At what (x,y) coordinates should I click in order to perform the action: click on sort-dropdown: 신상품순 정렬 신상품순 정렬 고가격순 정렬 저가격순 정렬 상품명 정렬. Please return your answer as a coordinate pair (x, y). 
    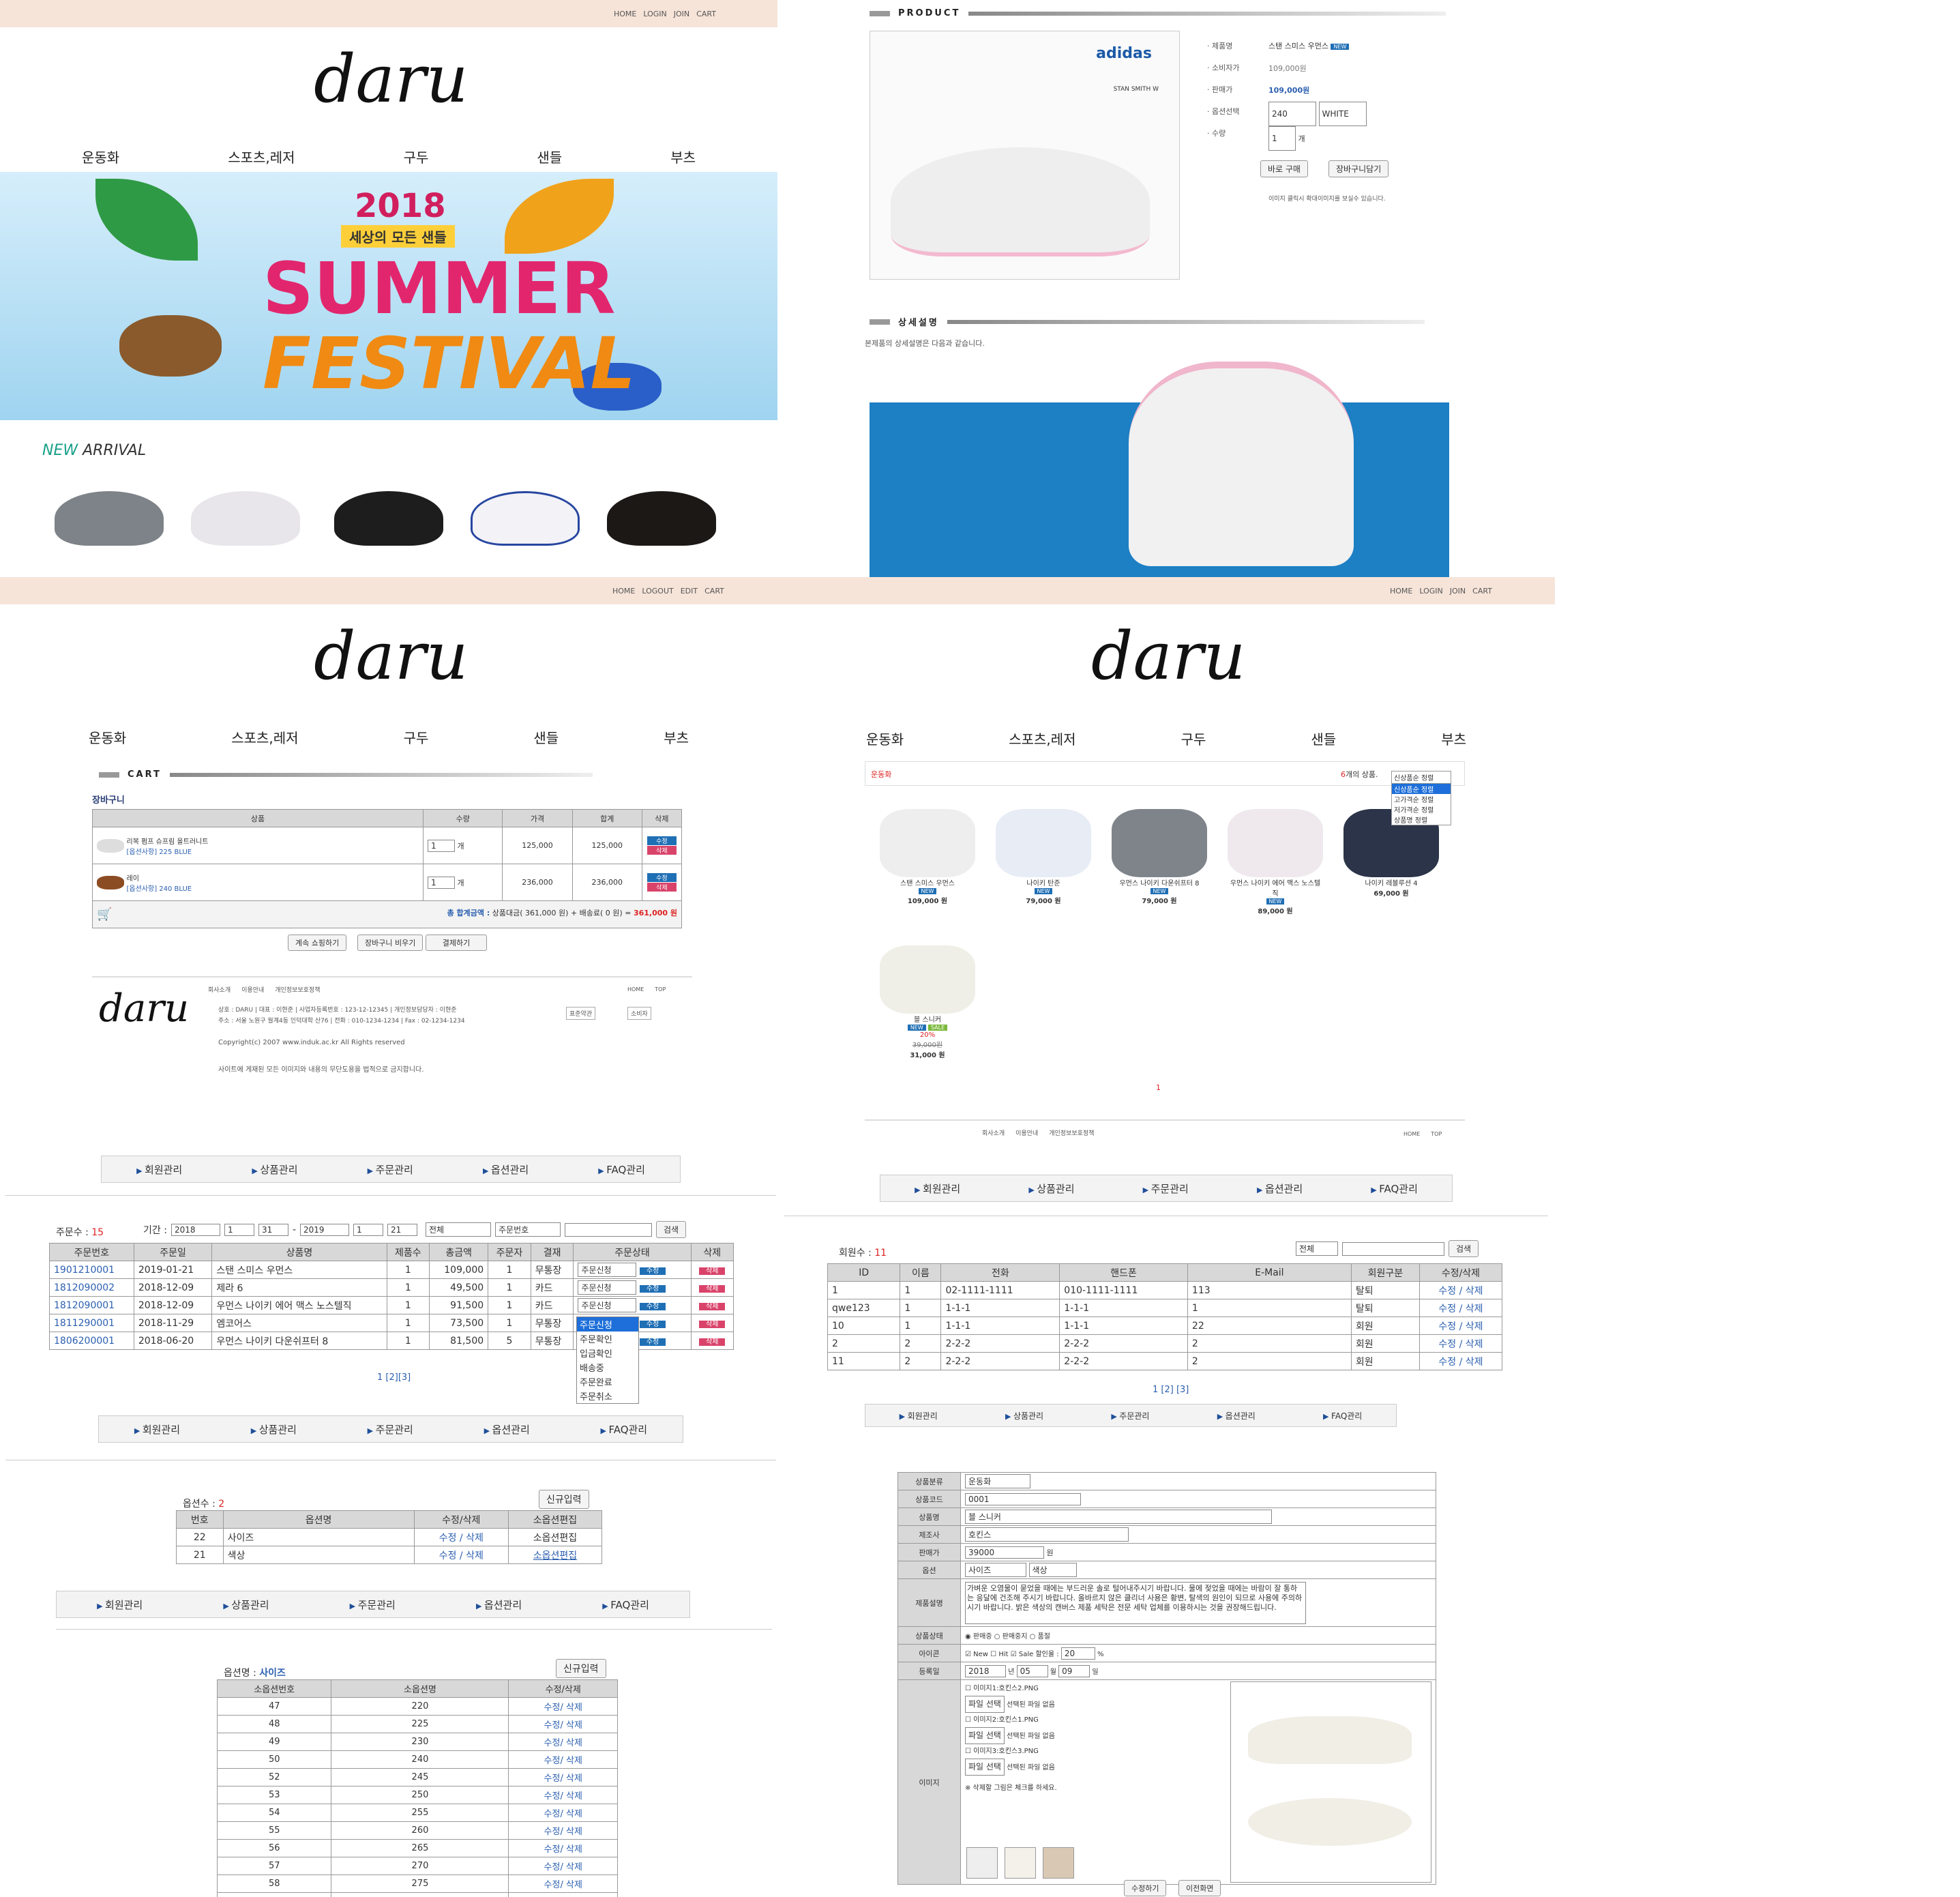
    Looking at the image, I should click on (1421, 798).